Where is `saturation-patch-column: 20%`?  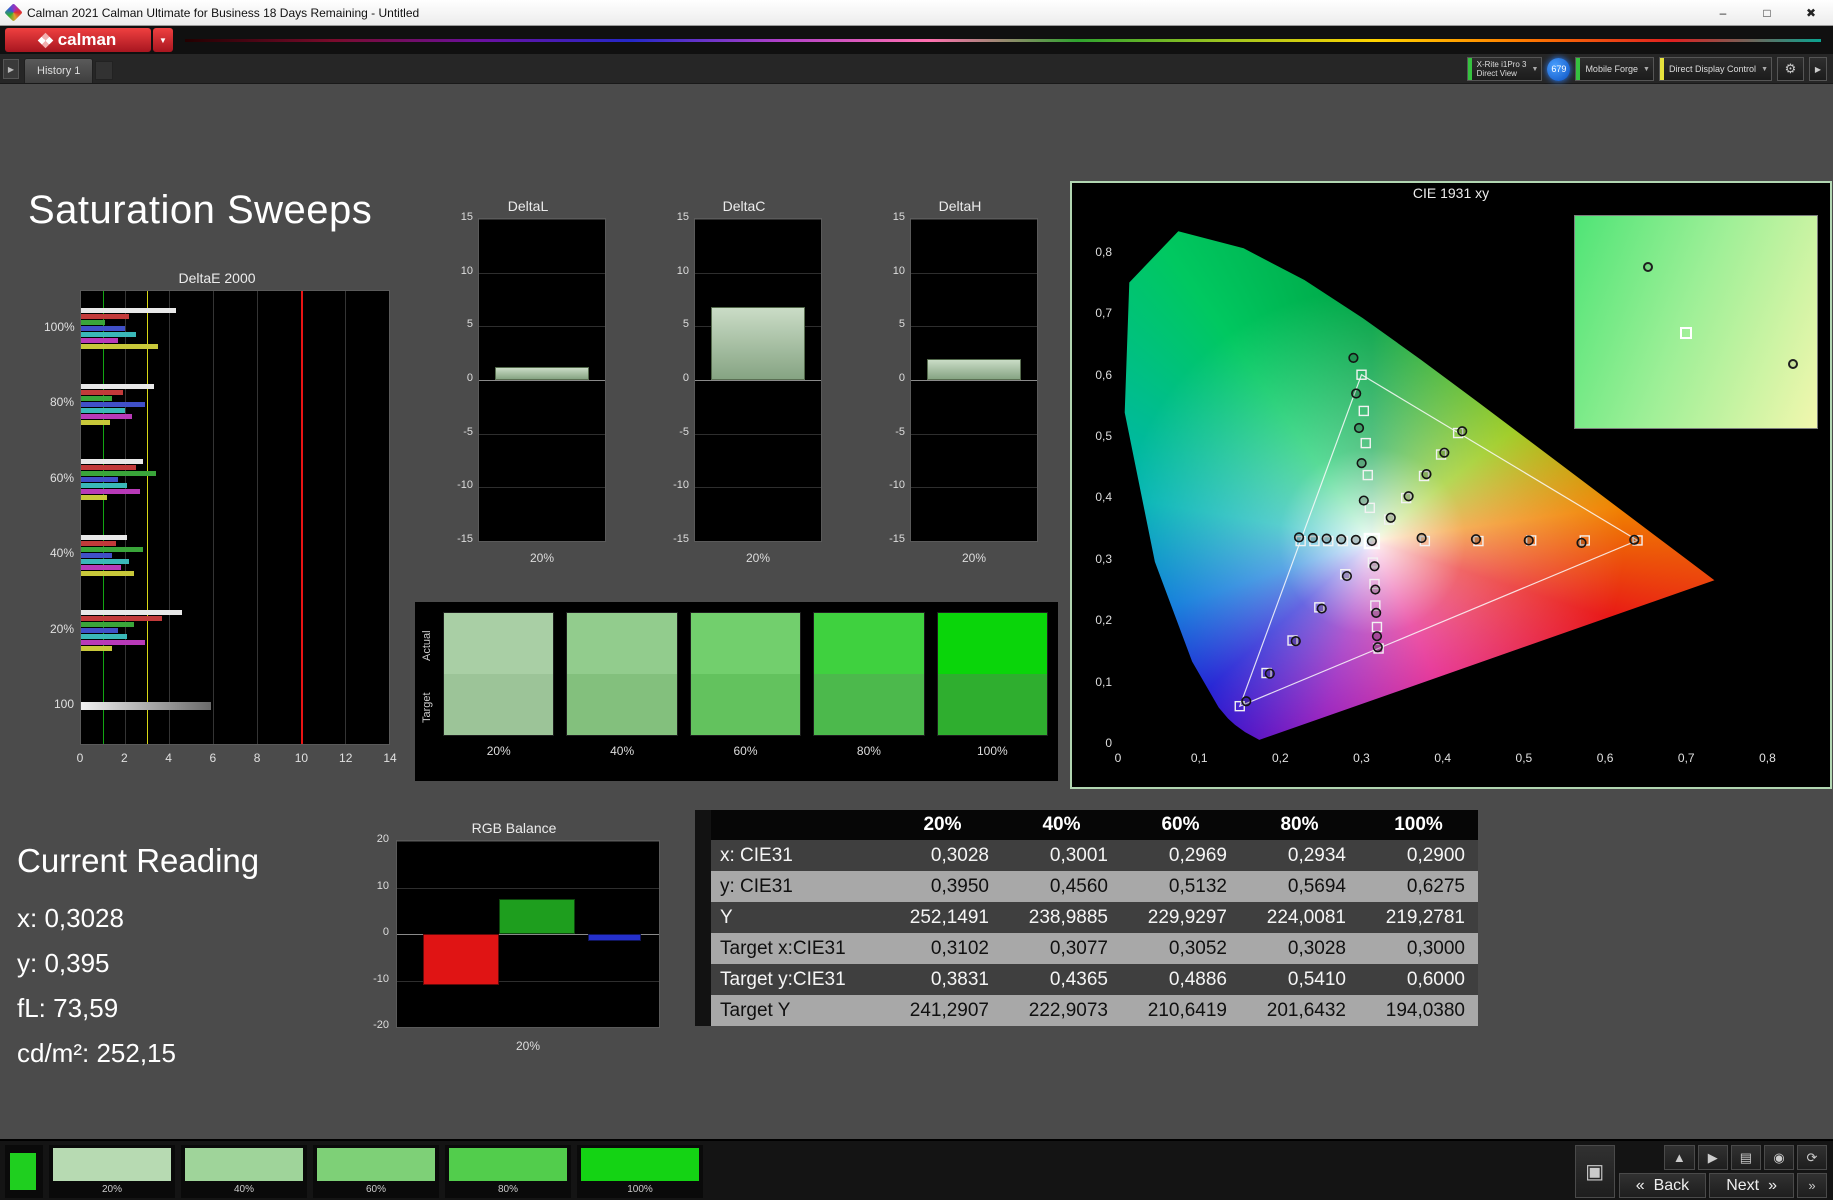
saturation-patch-column: 20% is located at coordinates (499, 694).